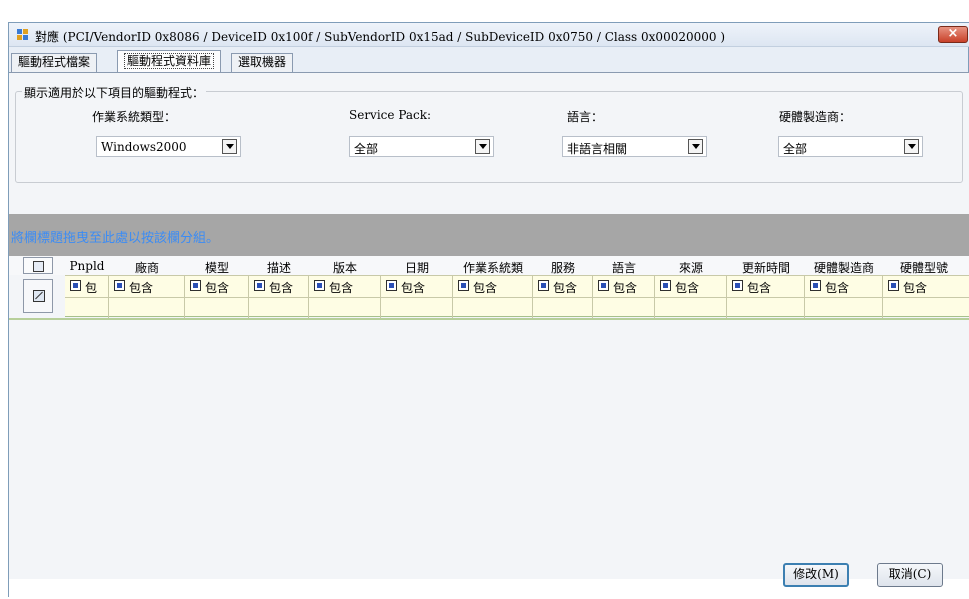  What do you see at coordinates (766, 267) in the screenshot?
I see `column-header-update-time: 更新時間` at bounding box center [766, 267].